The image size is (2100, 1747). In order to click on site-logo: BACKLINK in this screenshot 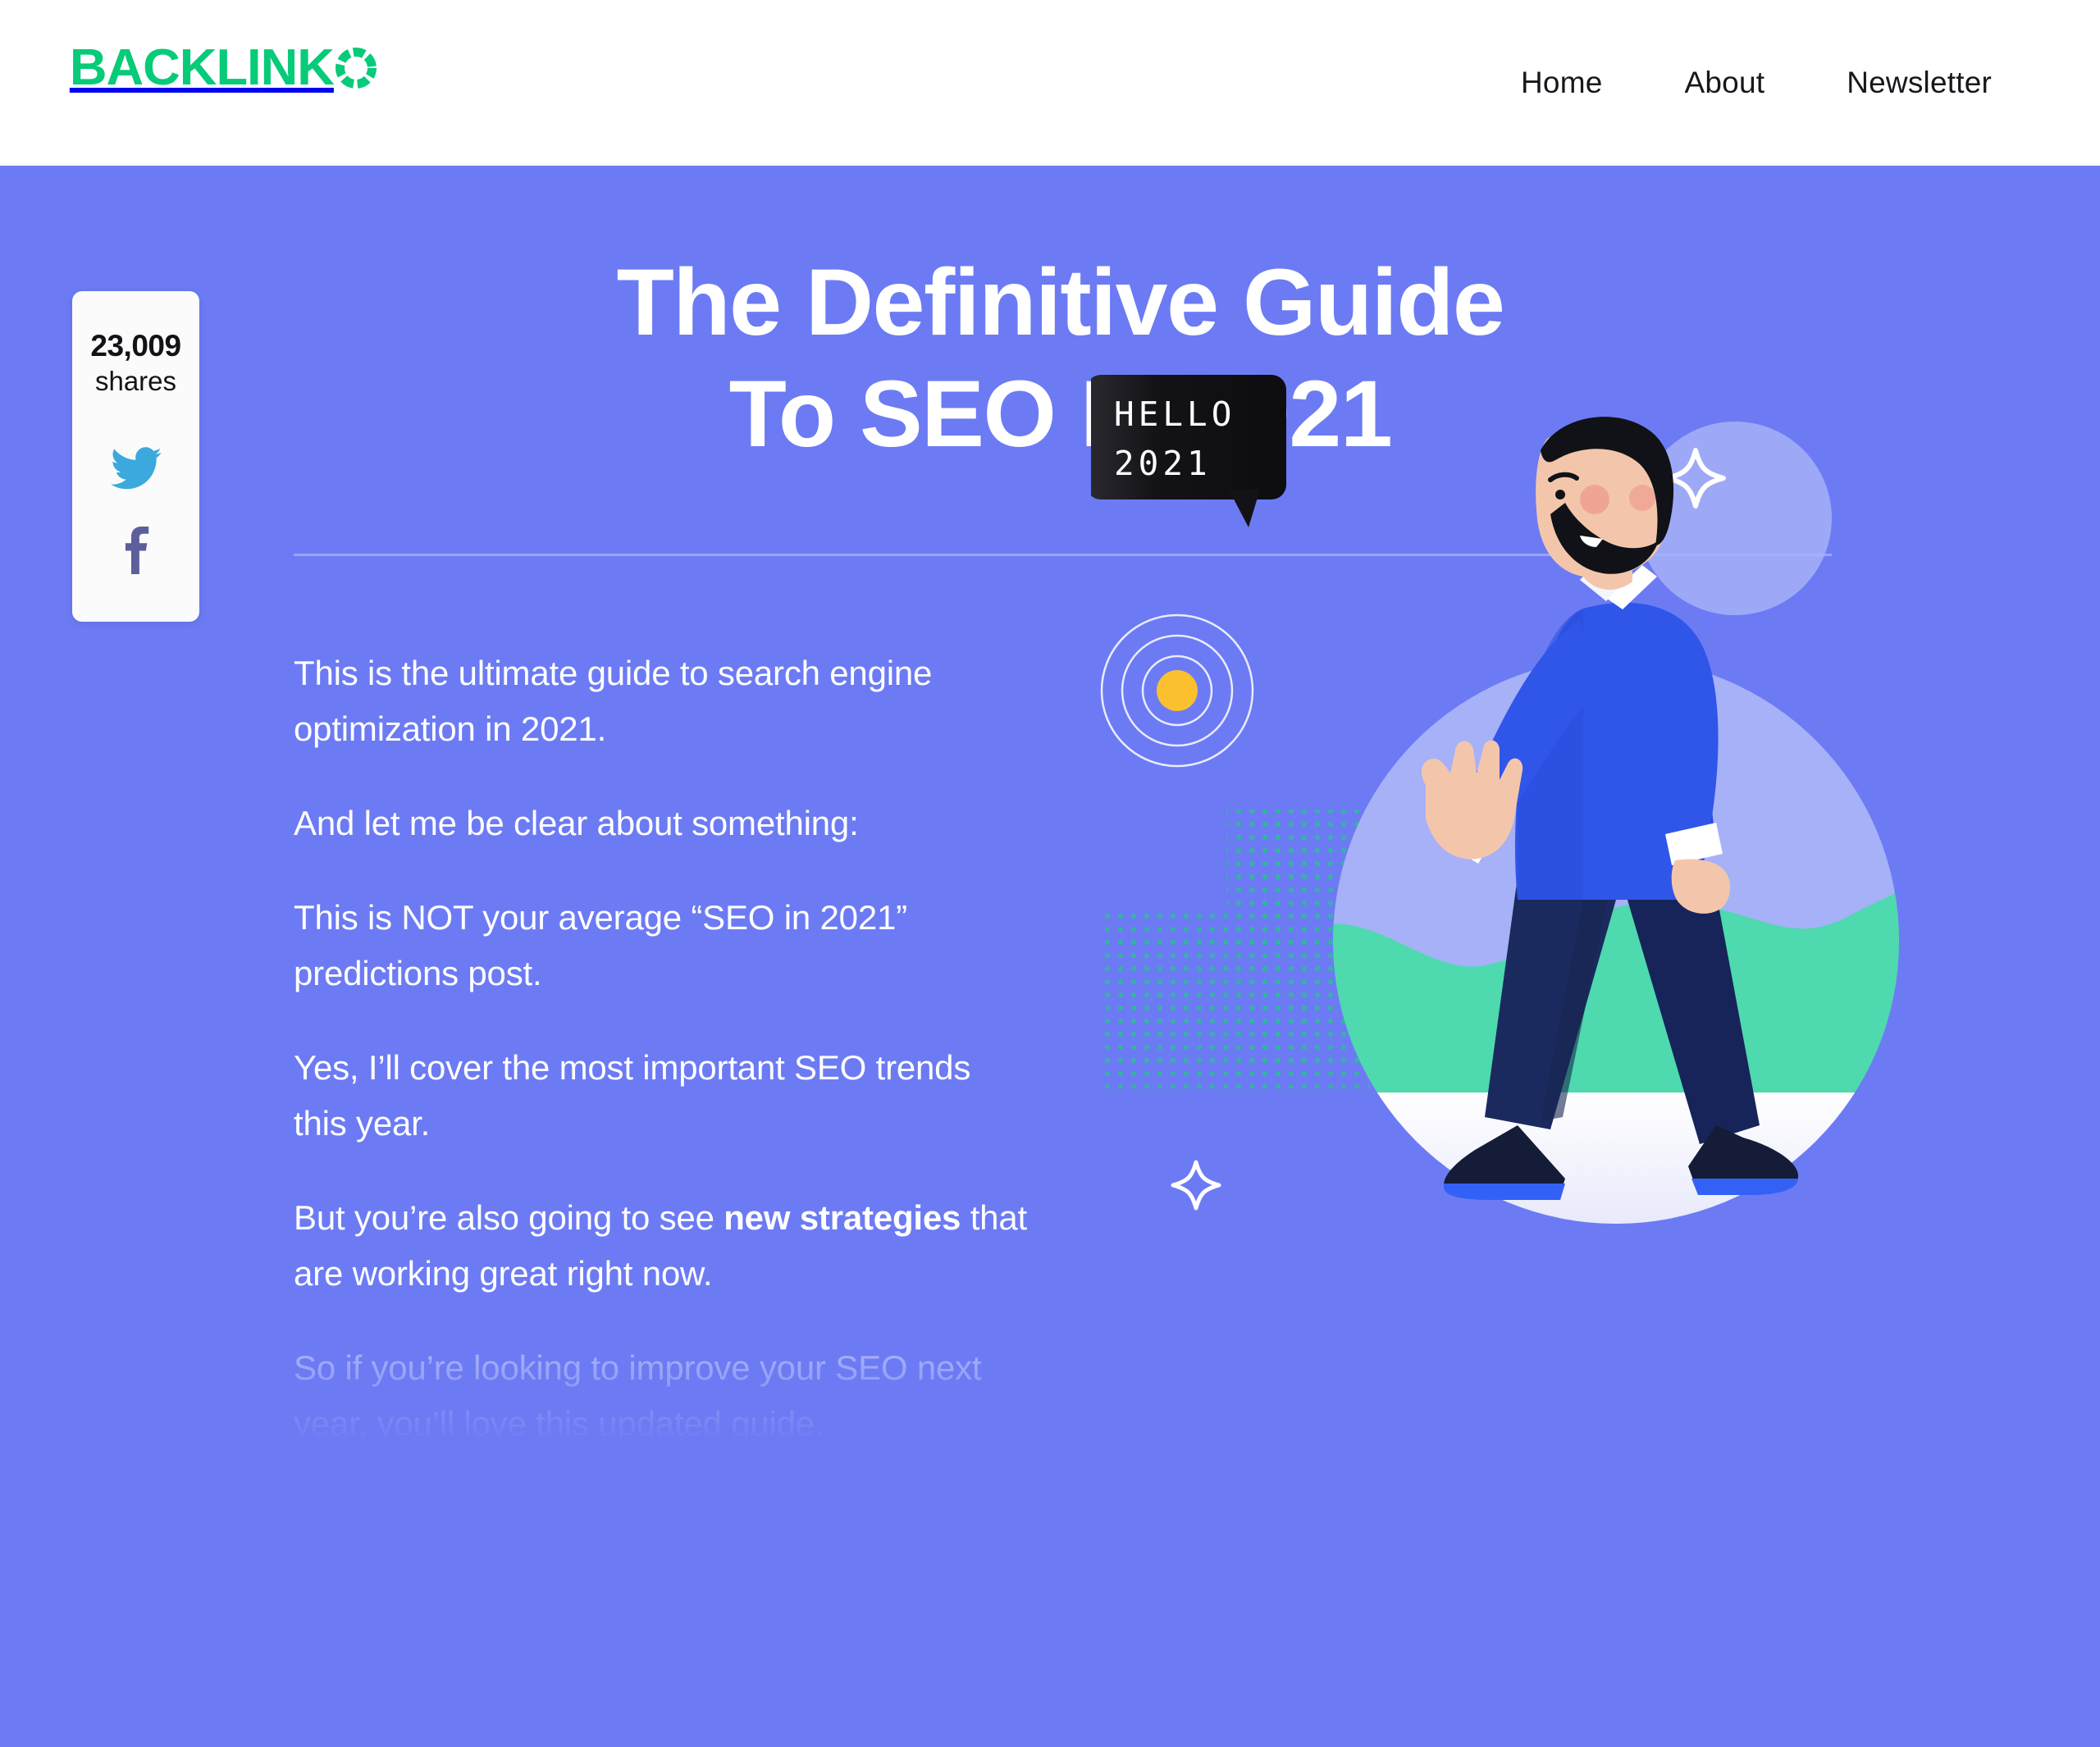, I will do `click(223, 67)`.